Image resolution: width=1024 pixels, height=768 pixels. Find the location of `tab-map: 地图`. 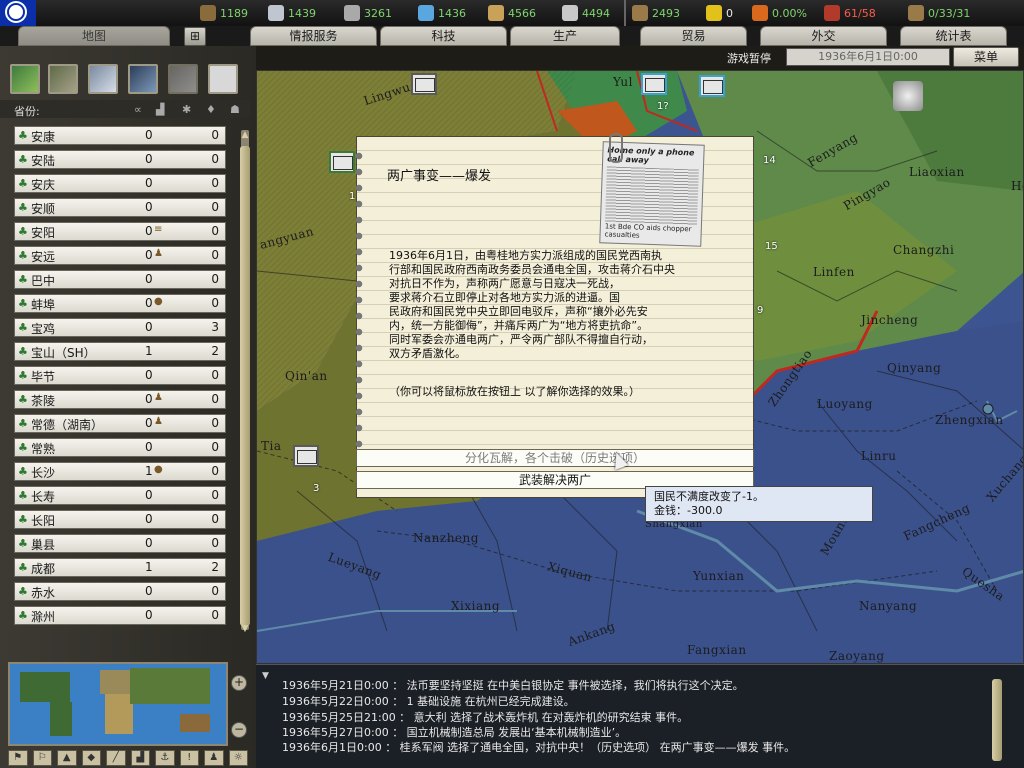

tab-map: 地图 is located at coordinates (94, 36).